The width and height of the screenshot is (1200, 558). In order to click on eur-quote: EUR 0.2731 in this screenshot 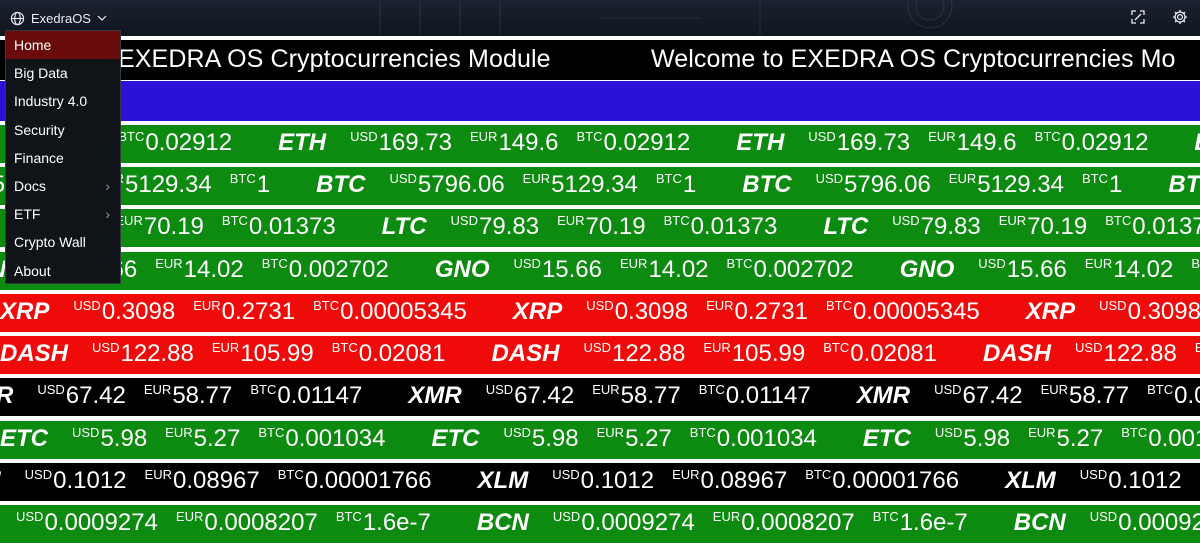, I will do `click(757, 312)`.